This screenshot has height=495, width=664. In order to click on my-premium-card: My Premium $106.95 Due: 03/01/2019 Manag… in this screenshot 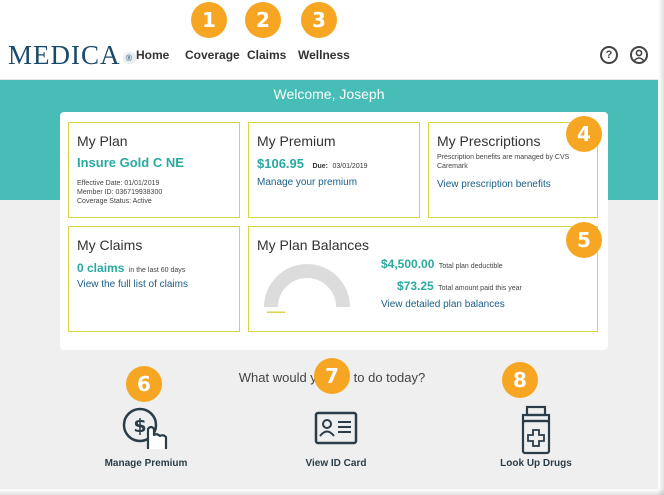, I will do `click(334, 170)`.